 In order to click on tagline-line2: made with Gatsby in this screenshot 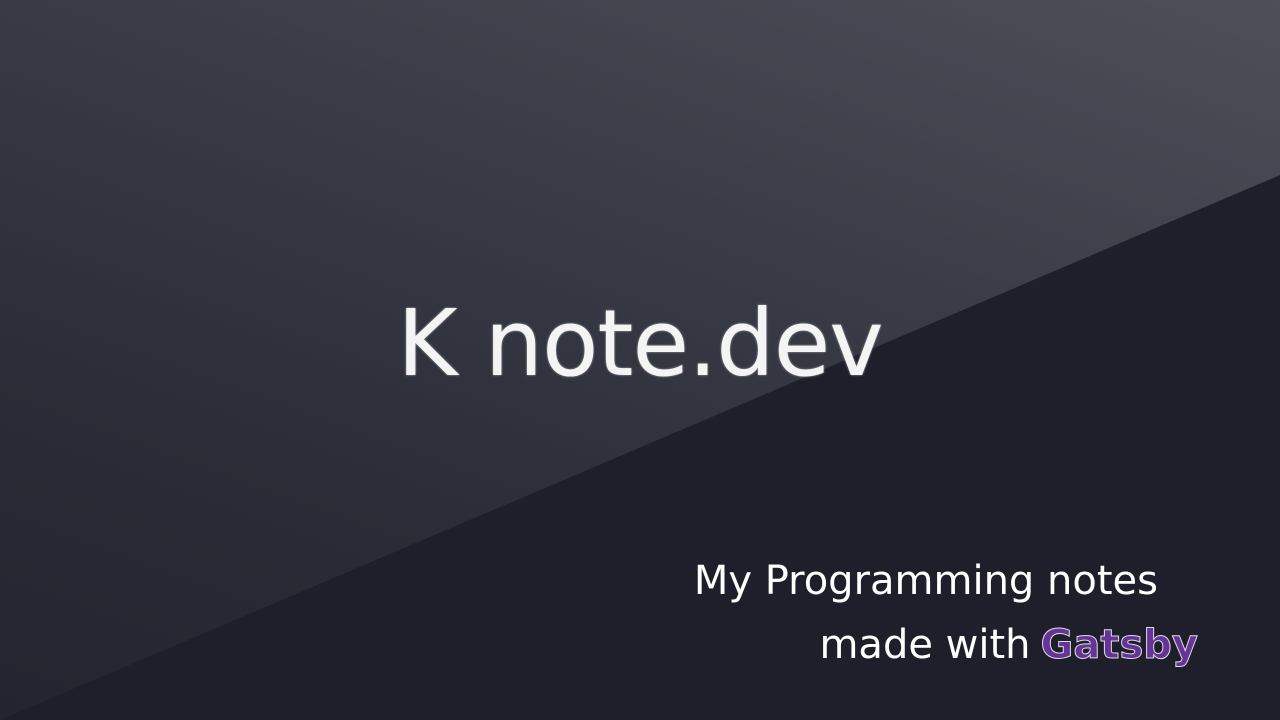, I will do `click(1008, 645)`.